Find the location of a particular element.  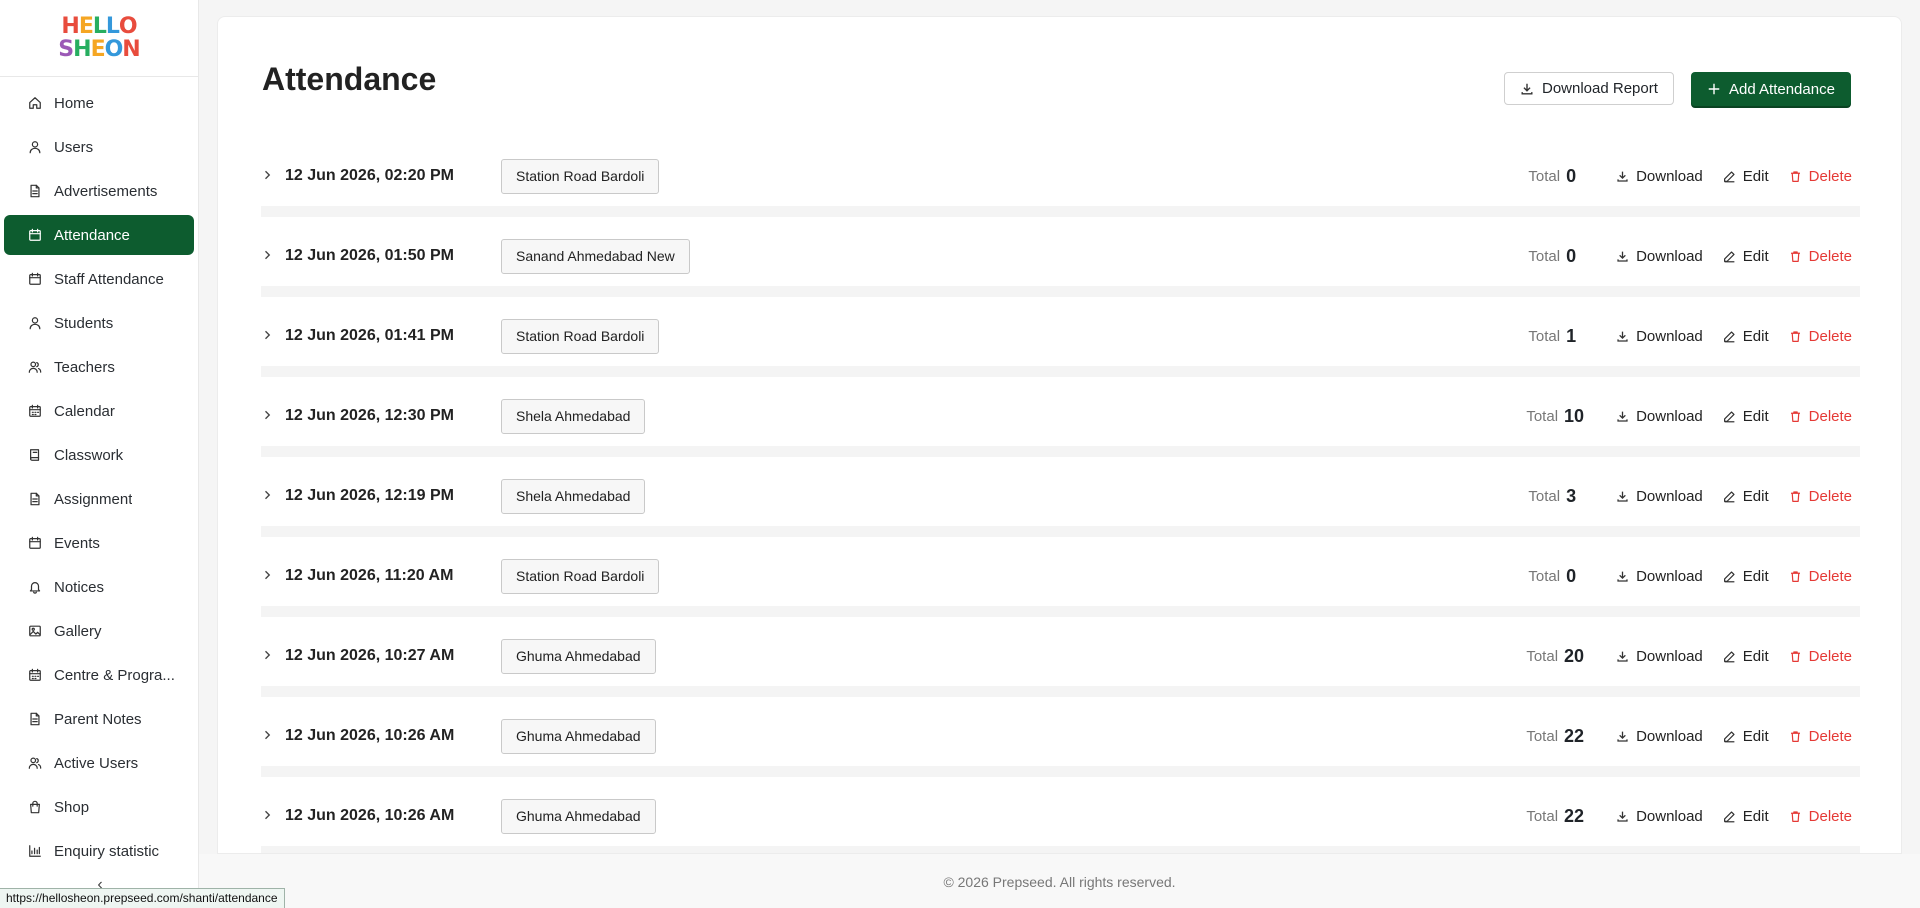

pencil-icon is located at coordinates (1729, 736).